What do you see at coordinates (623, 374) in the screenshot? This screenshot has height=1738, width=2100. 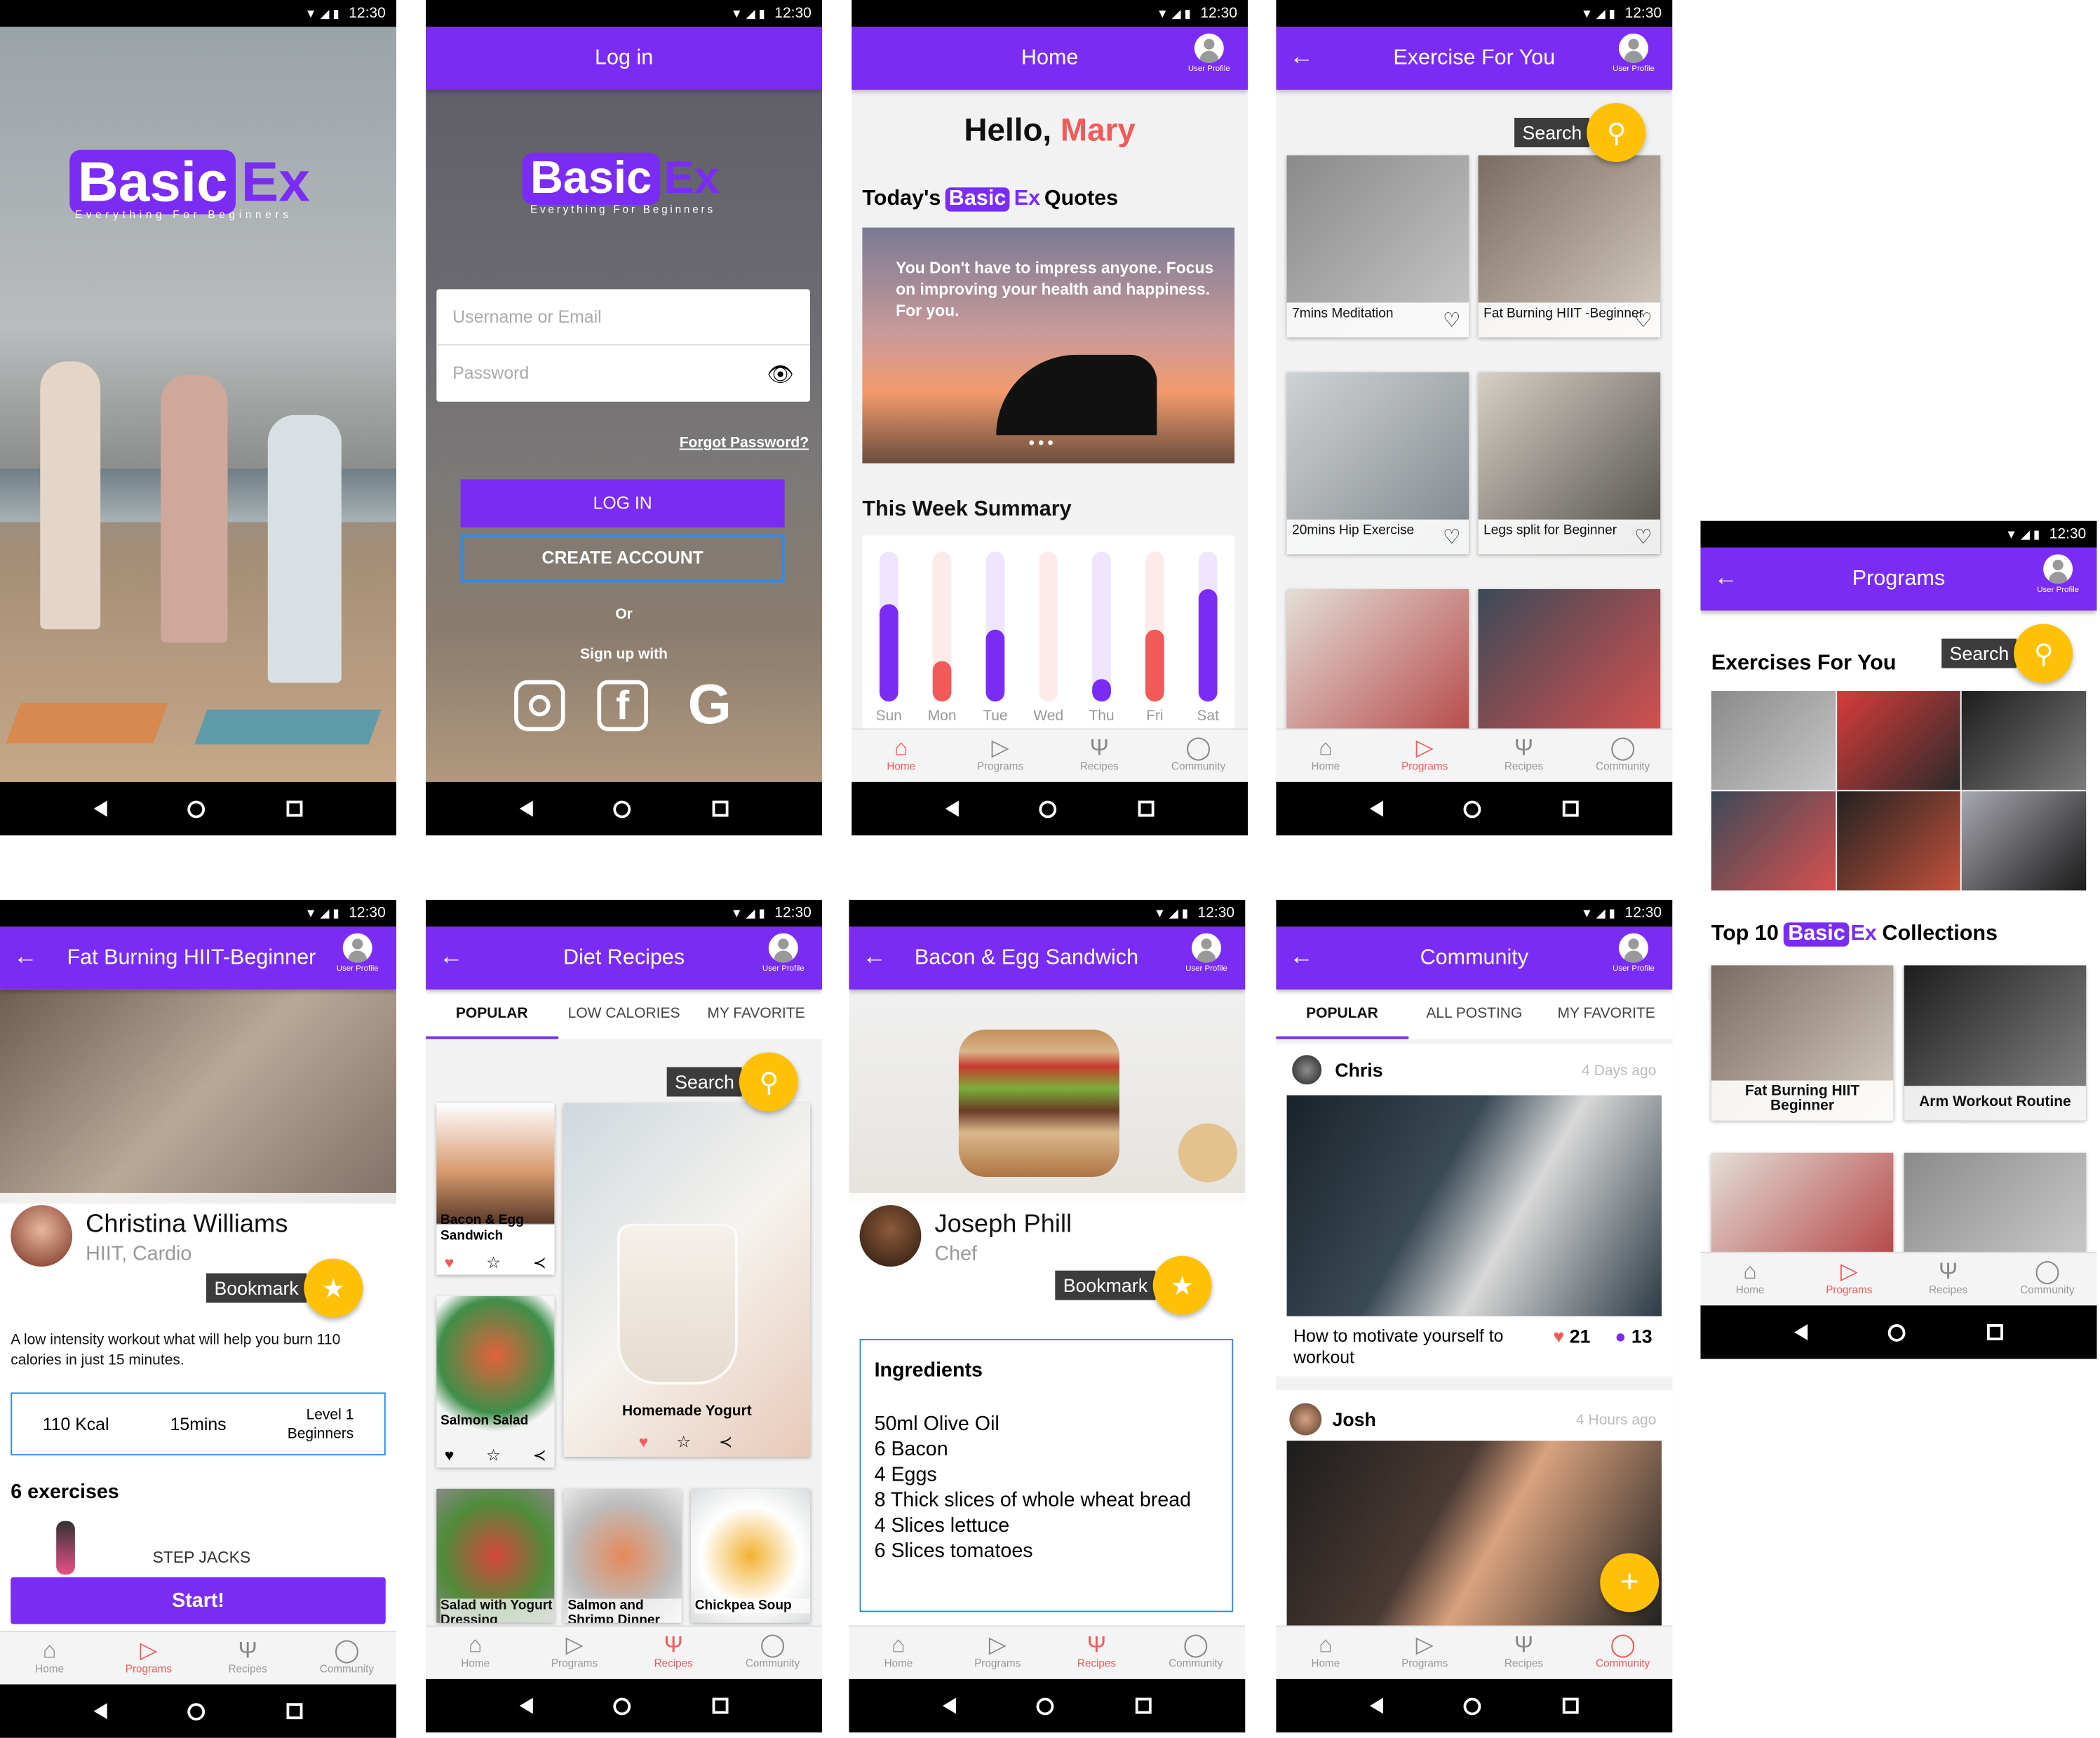 I see `password-field: Password 👁` at bounding box center [623, 374].